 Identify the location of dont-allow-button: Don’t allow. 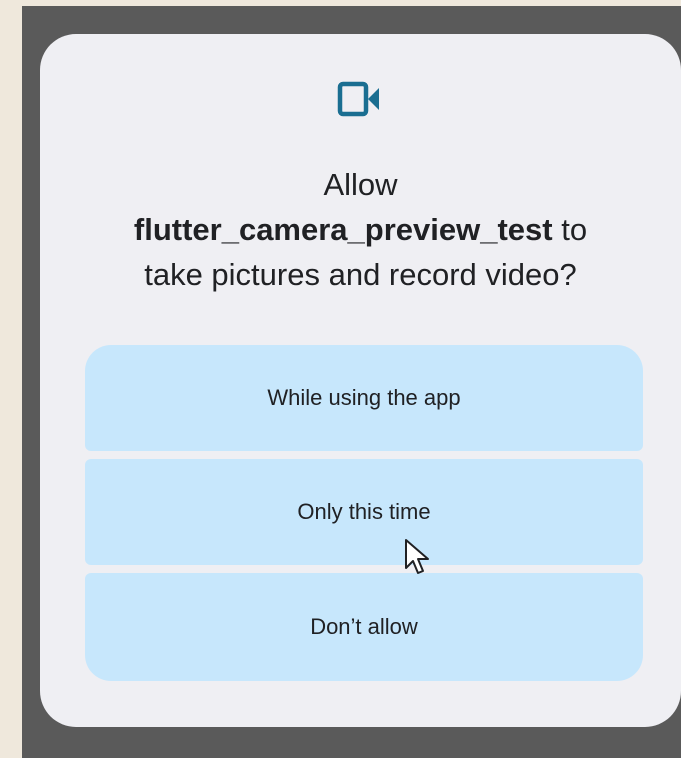
(364, 627).